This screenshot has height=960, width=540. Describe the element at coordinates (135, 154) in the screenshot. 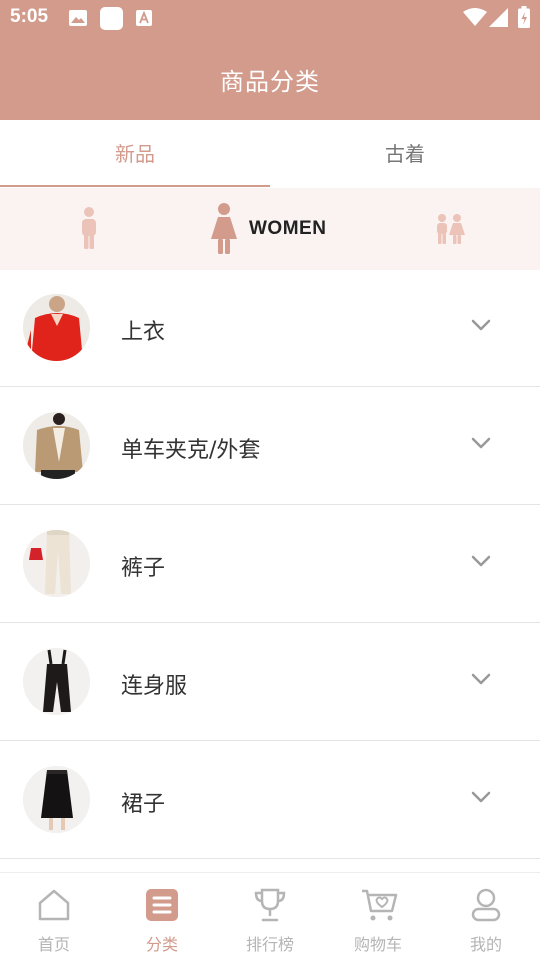

I see `tab-new-arrivals: 新品` at that location.